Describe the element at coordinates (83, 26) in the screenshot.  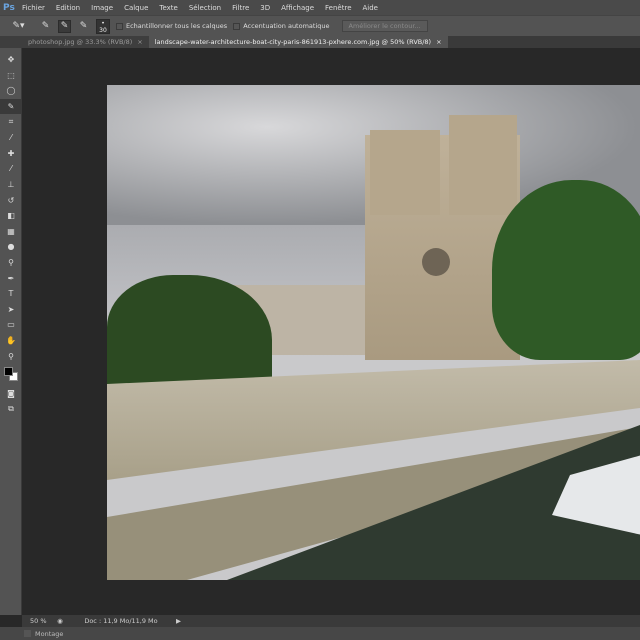
I see `subtract-selection-icon: ✎` at that location.